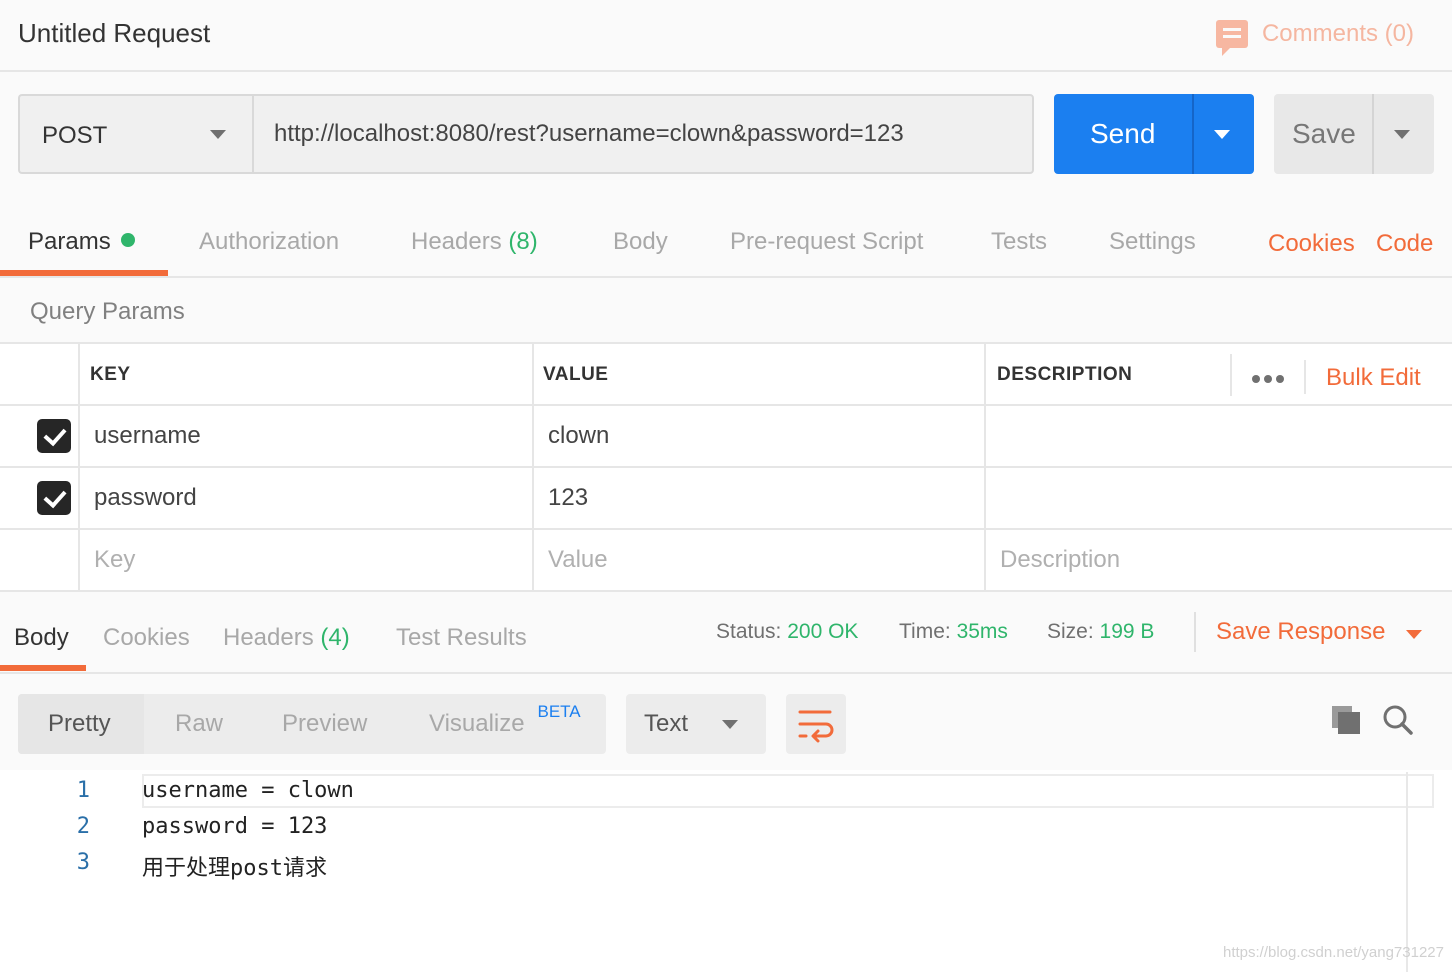 Image resolution: width=1452 pixels, height=972 pixels. I want to click on save-response-button: Save Response, so click(1300, 632).